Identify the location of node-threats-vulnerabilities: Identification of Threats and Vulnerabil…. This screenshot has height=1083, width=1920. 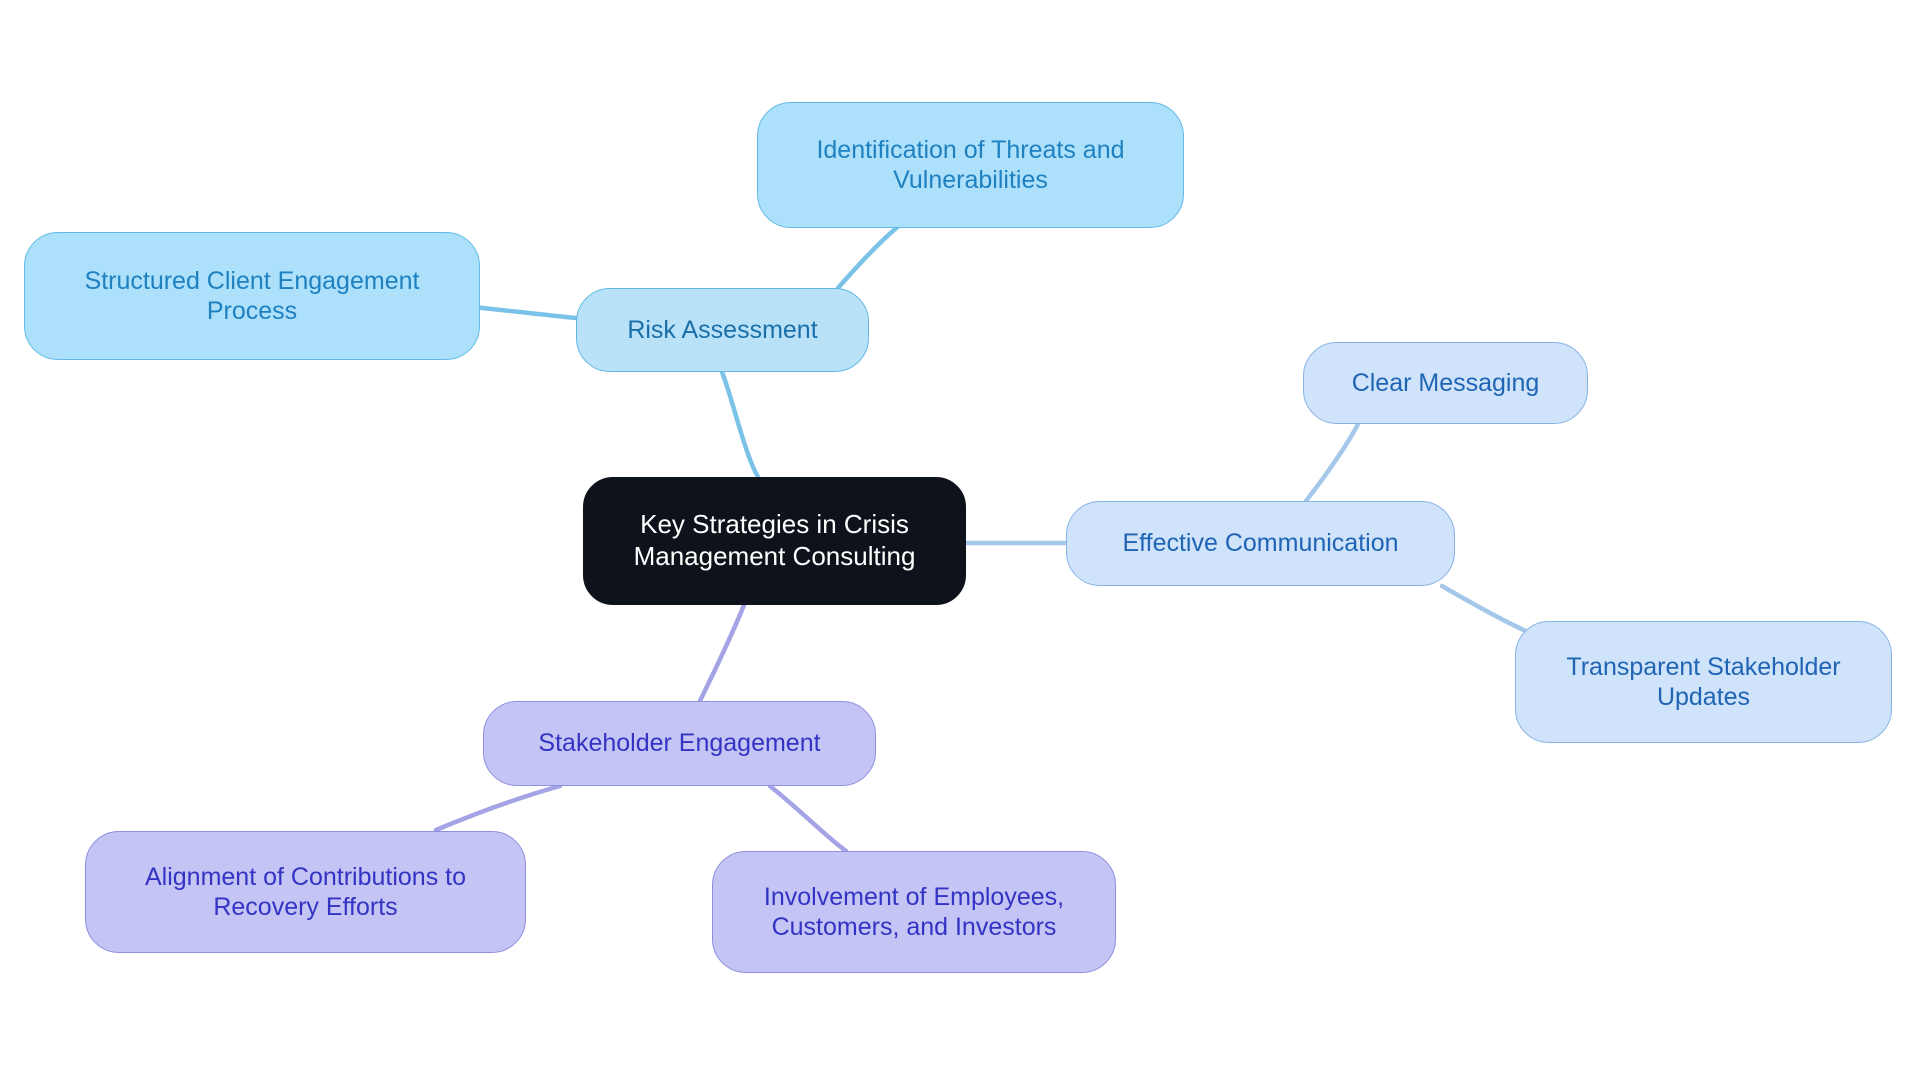
(970, 165).